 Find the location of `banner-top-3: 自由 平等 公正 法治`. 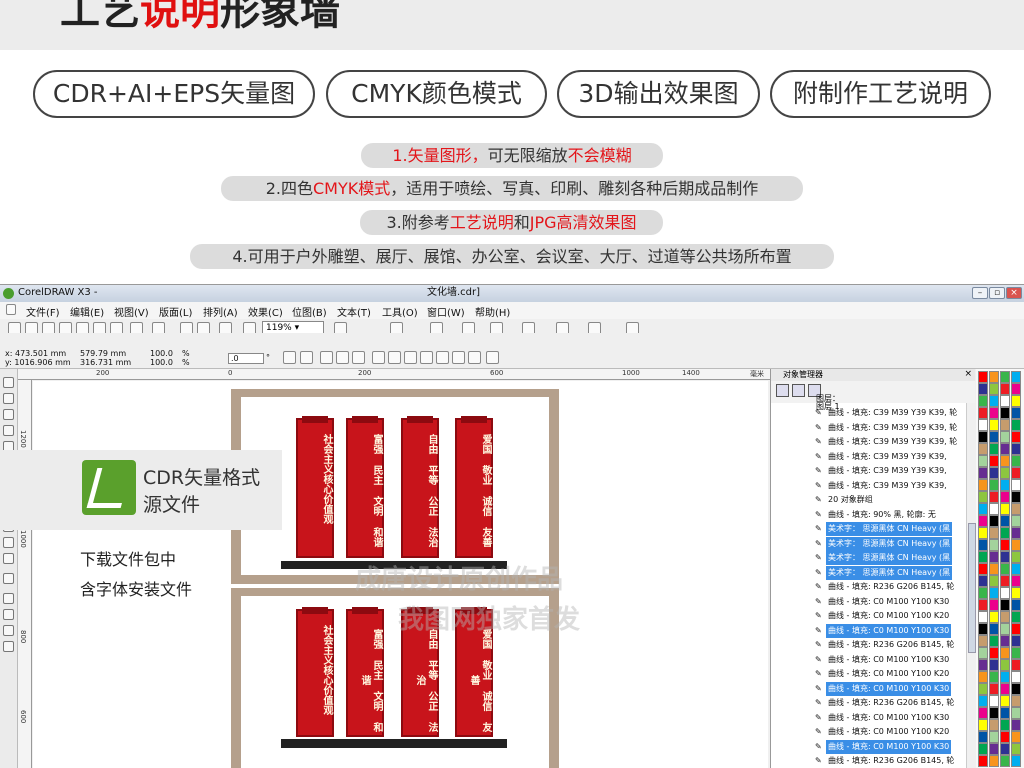

banner-top-3: 自由 平等 公正 法治 is located at coordinates (420, 487).